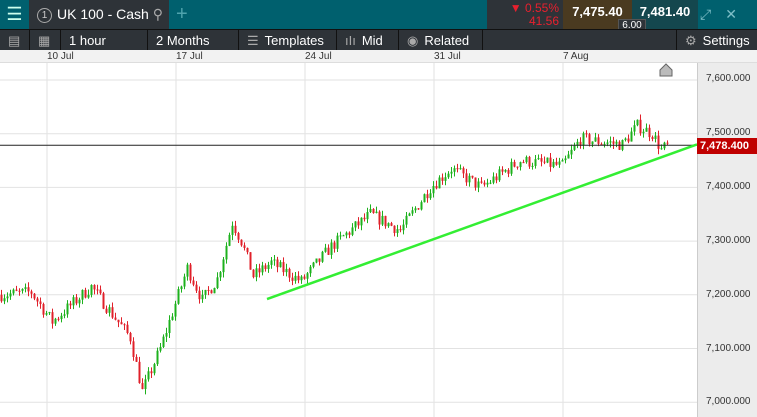 The width and height of the screenshot is (757, 417). What do you see at coordinates (716, 40) in the screenshot?
I see `settings-button: ⚙ Settings` at bounding box center [716, 40].